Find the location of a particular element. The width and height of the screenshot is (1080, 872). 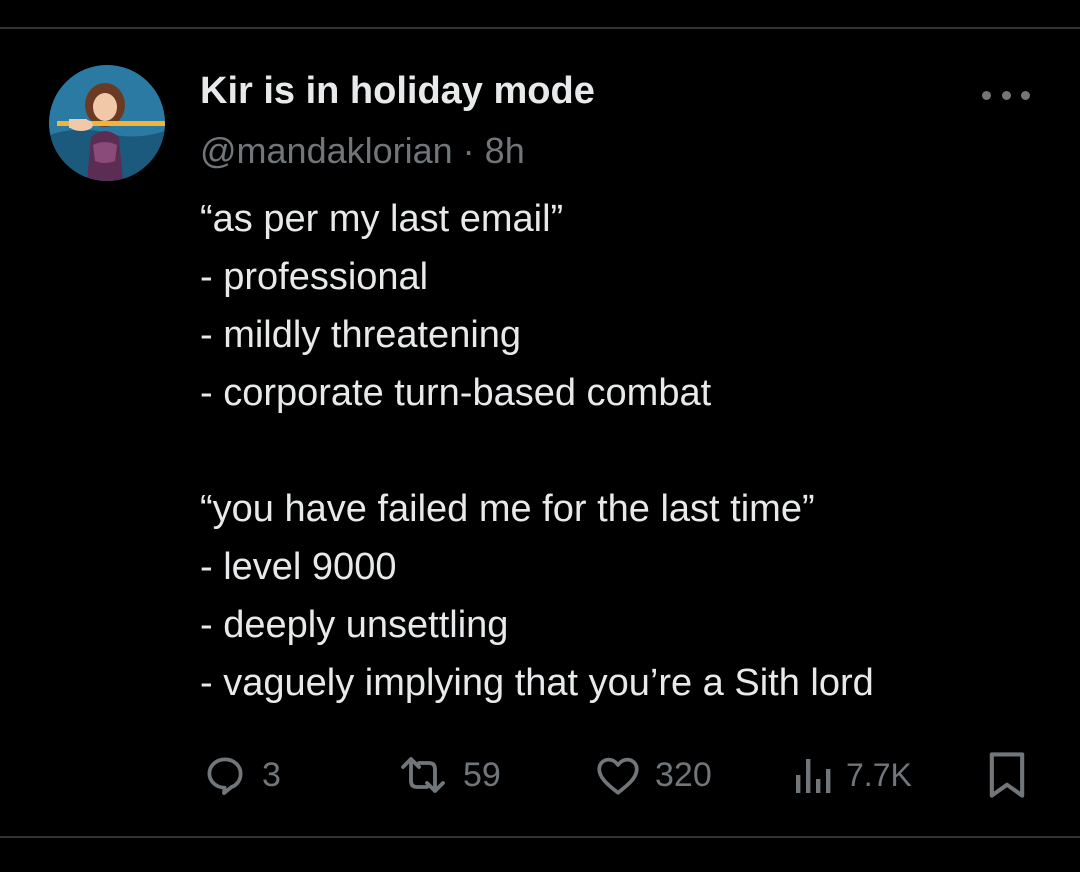

avatar is located at coordinates (107, 123).